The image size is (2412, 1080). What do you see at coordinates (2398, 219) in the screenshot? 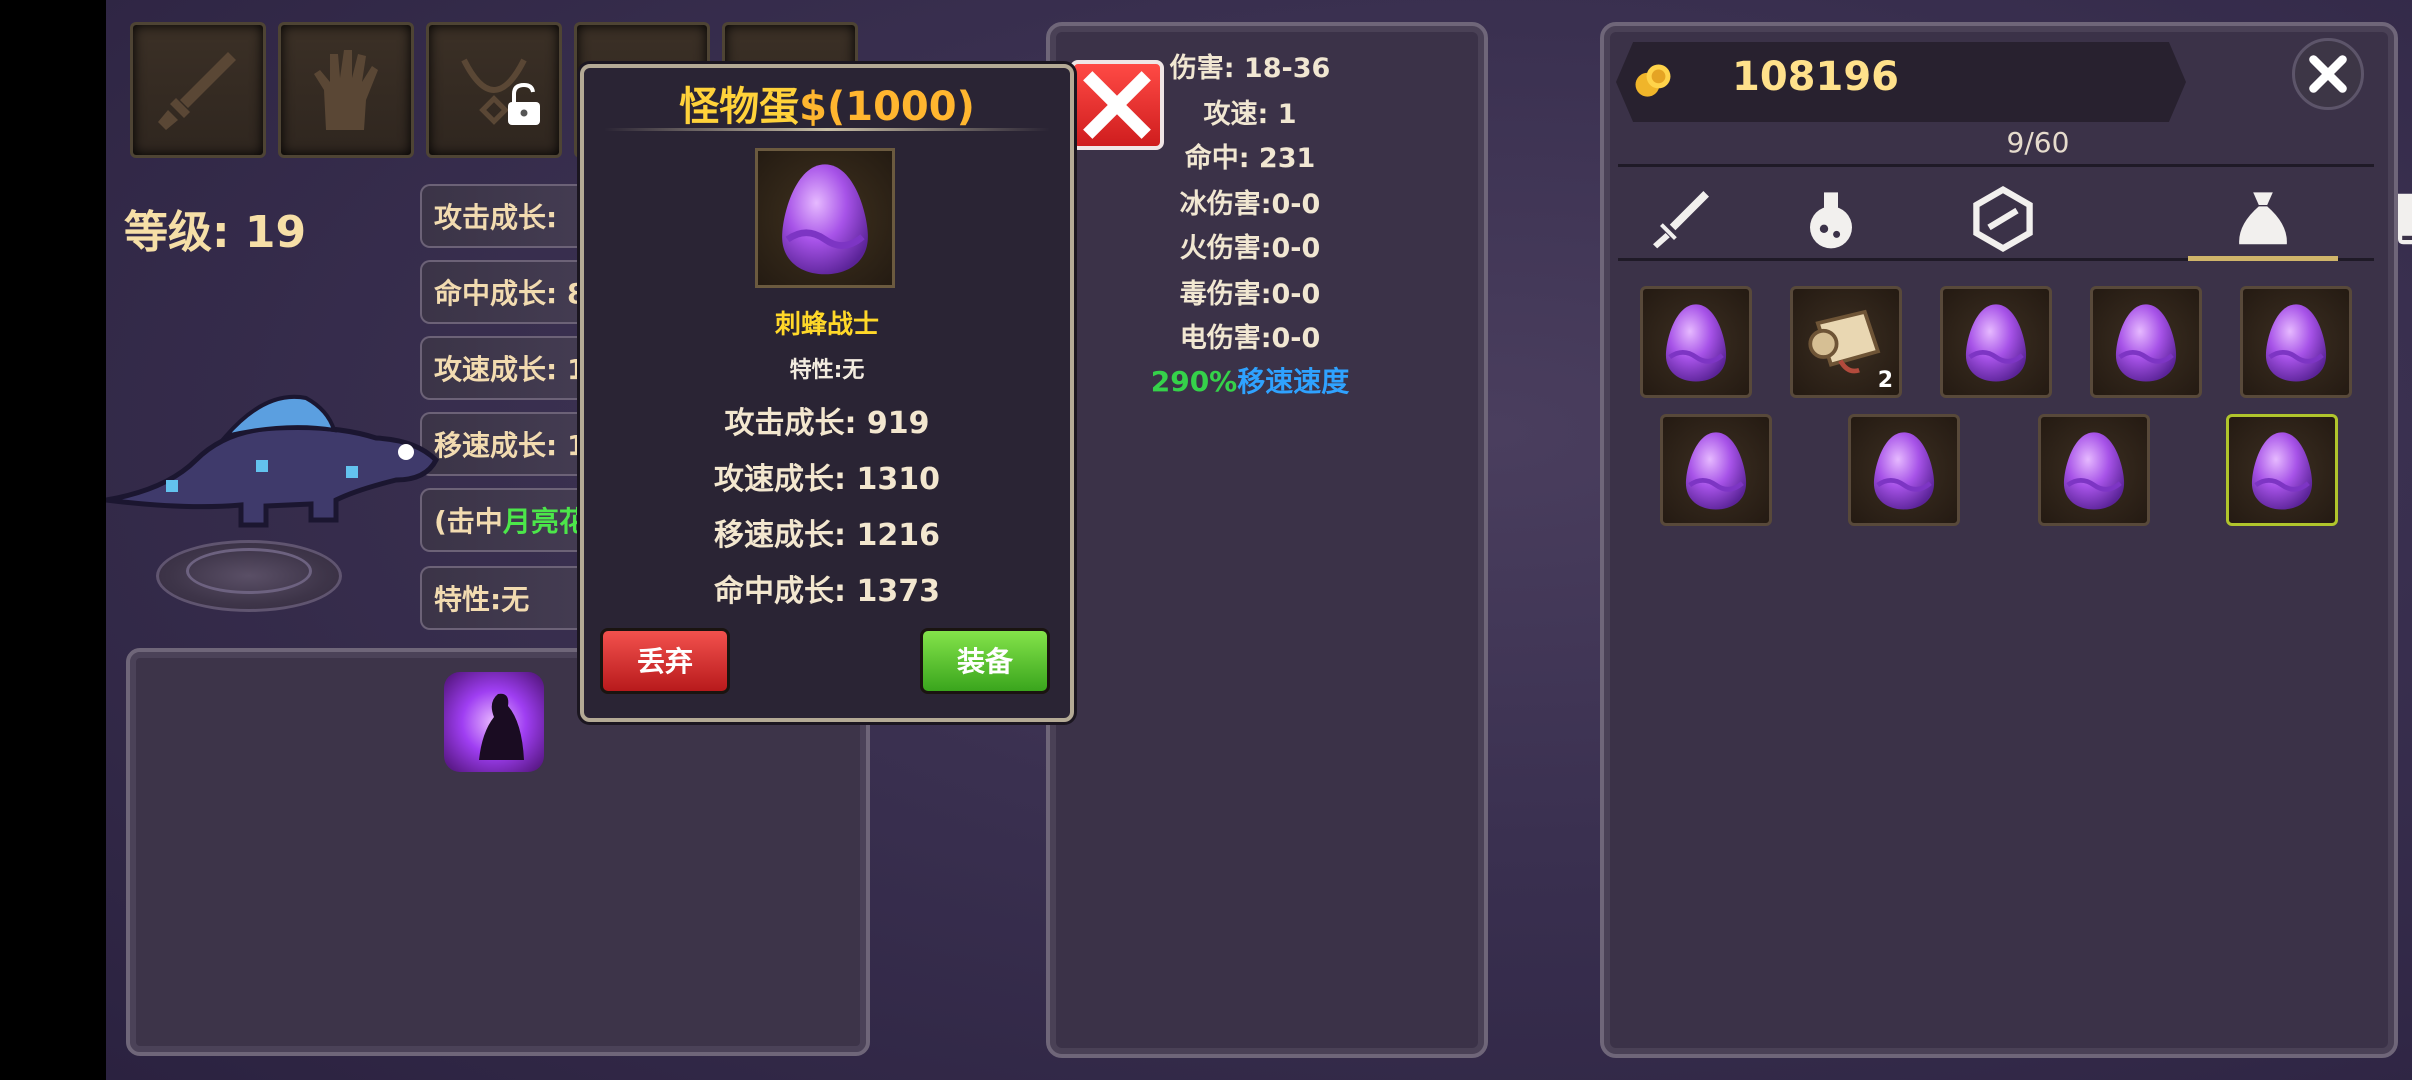
I see `book-icon` at bounding box center [2398, 219].